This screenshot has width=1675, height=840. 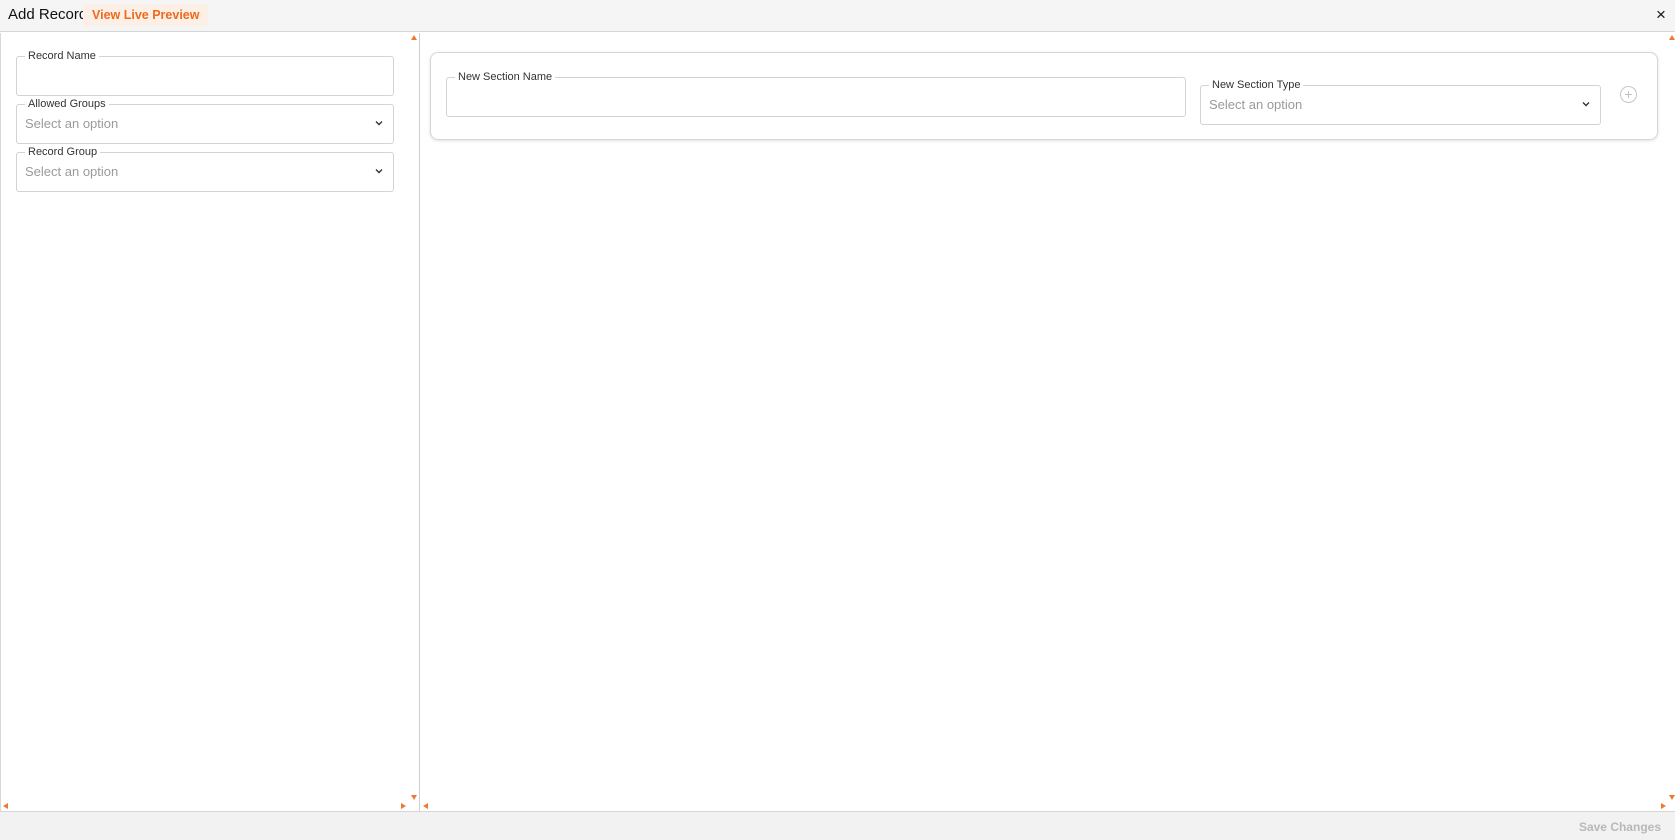 I want to click on record-name-field: Record Name, so click(x=205, y=72).